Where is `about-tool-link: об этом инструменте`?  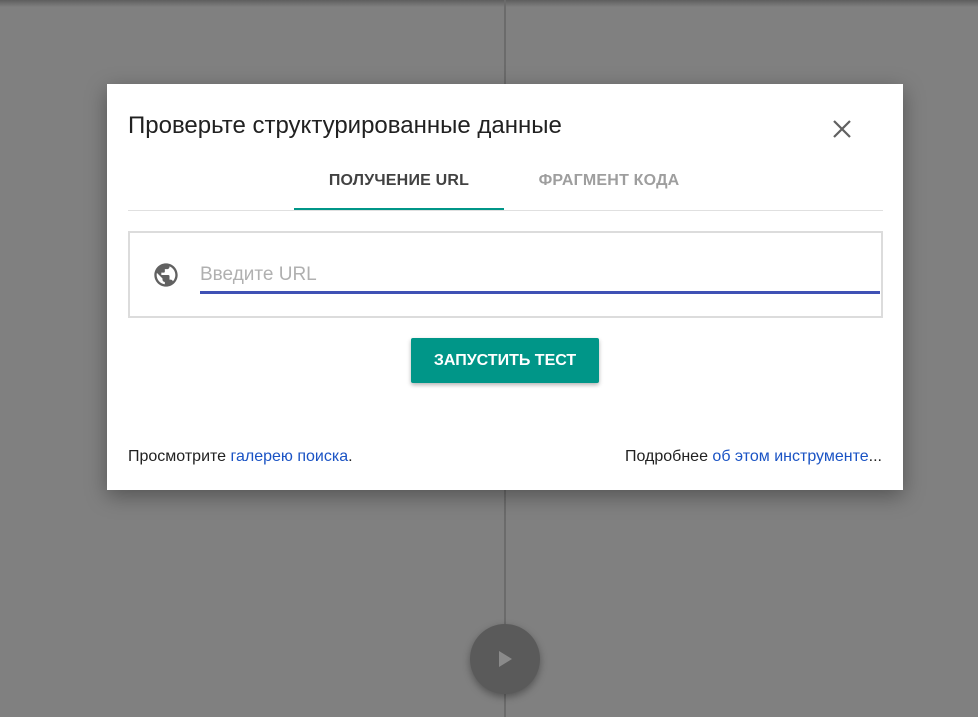
about-tool-link: об этом инструменте is located at coordinates (790, 456).